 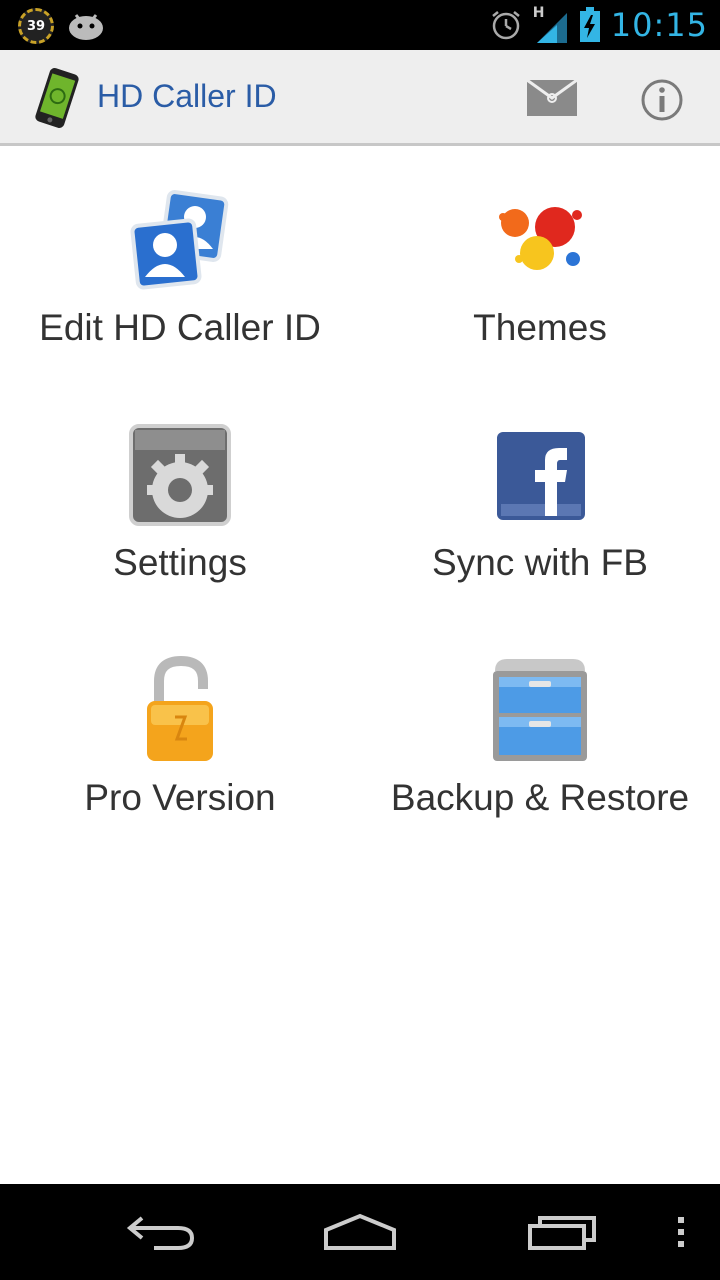 I want to click on info-icon, so click(x=662, y=100).